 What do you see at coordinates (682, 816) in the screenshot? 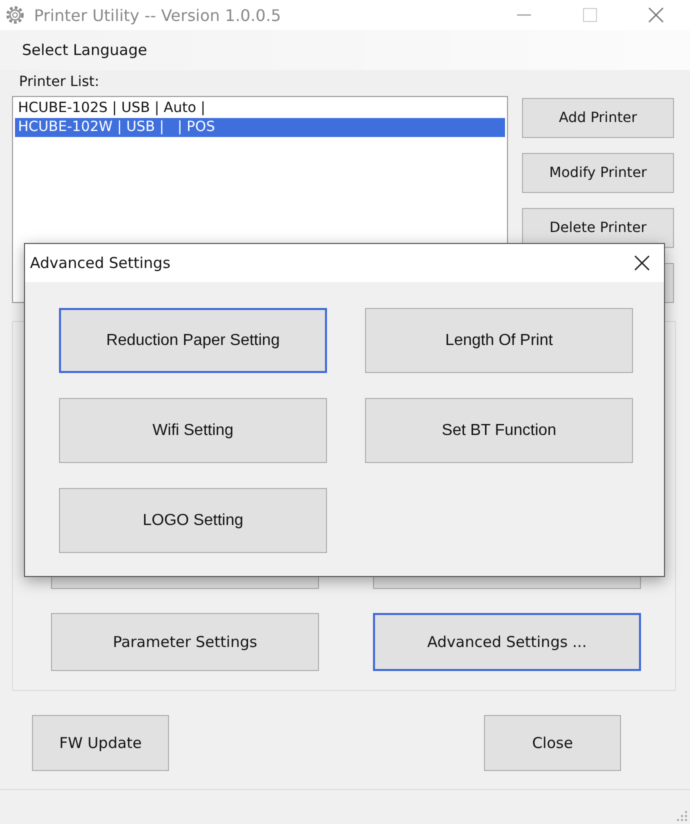
I see `resize-grip-icon` at bounding box center [682, 816].